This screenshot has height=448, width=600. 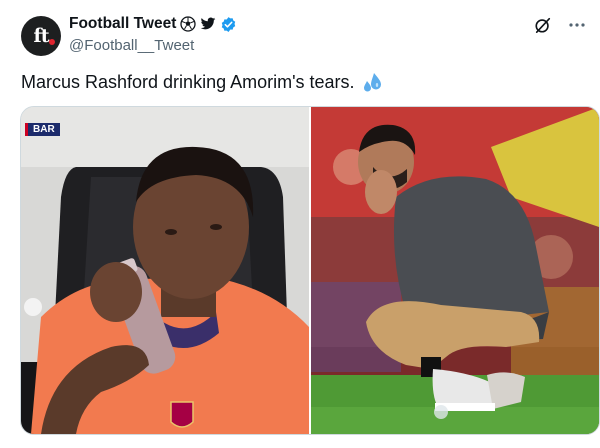 I want to click on bird-icon, so click(x=208, y=23).